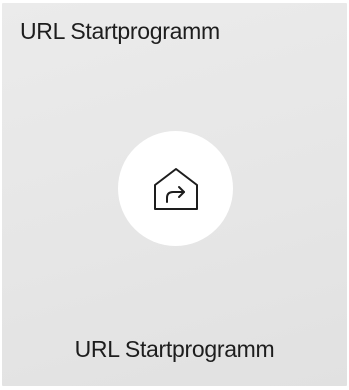 Image resolution: width=349 pixels, height=390 pixels. What do you see at coordinates (120, 31) in the screenshot?
I see `tile-title: URL Startprogramm` at bounding box center [120, 31].